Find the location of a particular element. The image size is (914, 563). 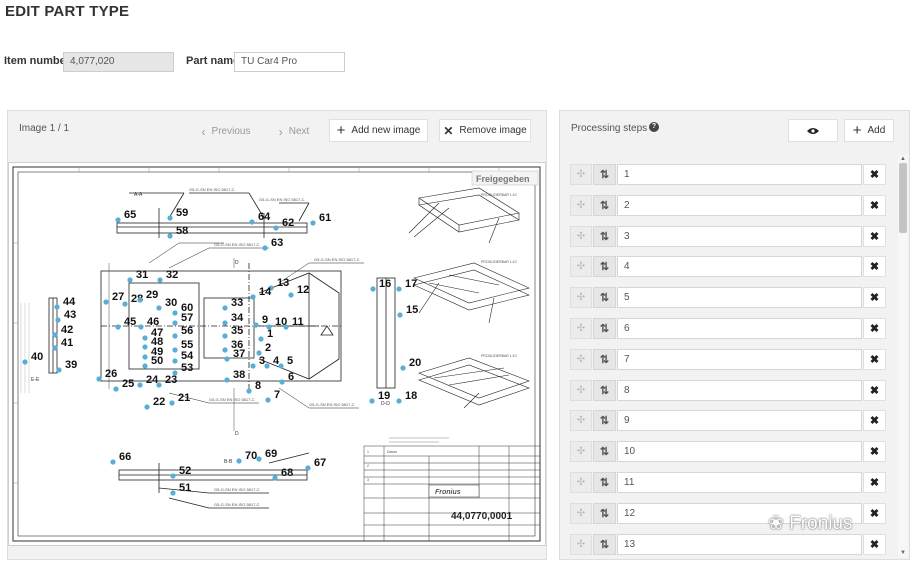

marker-label: 58 is located at coordinates (182, 231).